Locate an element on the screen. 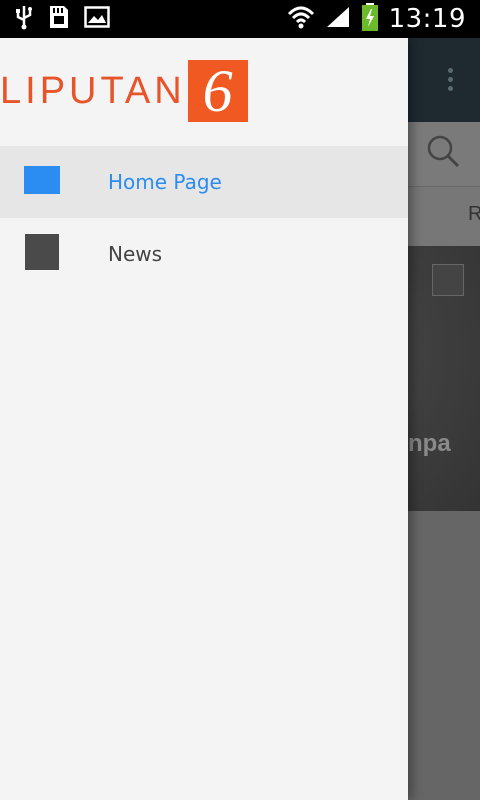  sd-card-icon is located at coordinates (59, 19).